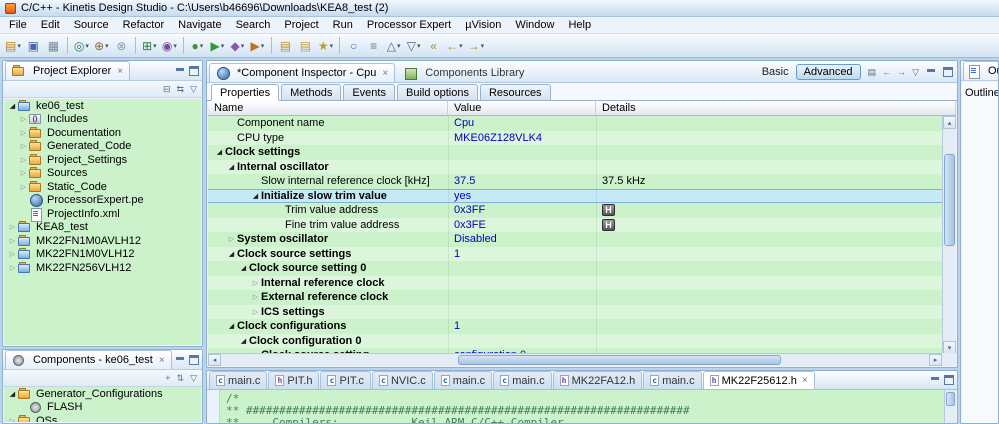  Describe the element at coordinates (575, 297) in the screenshot. I see `property-row: ▷ External reference clock` at that location.